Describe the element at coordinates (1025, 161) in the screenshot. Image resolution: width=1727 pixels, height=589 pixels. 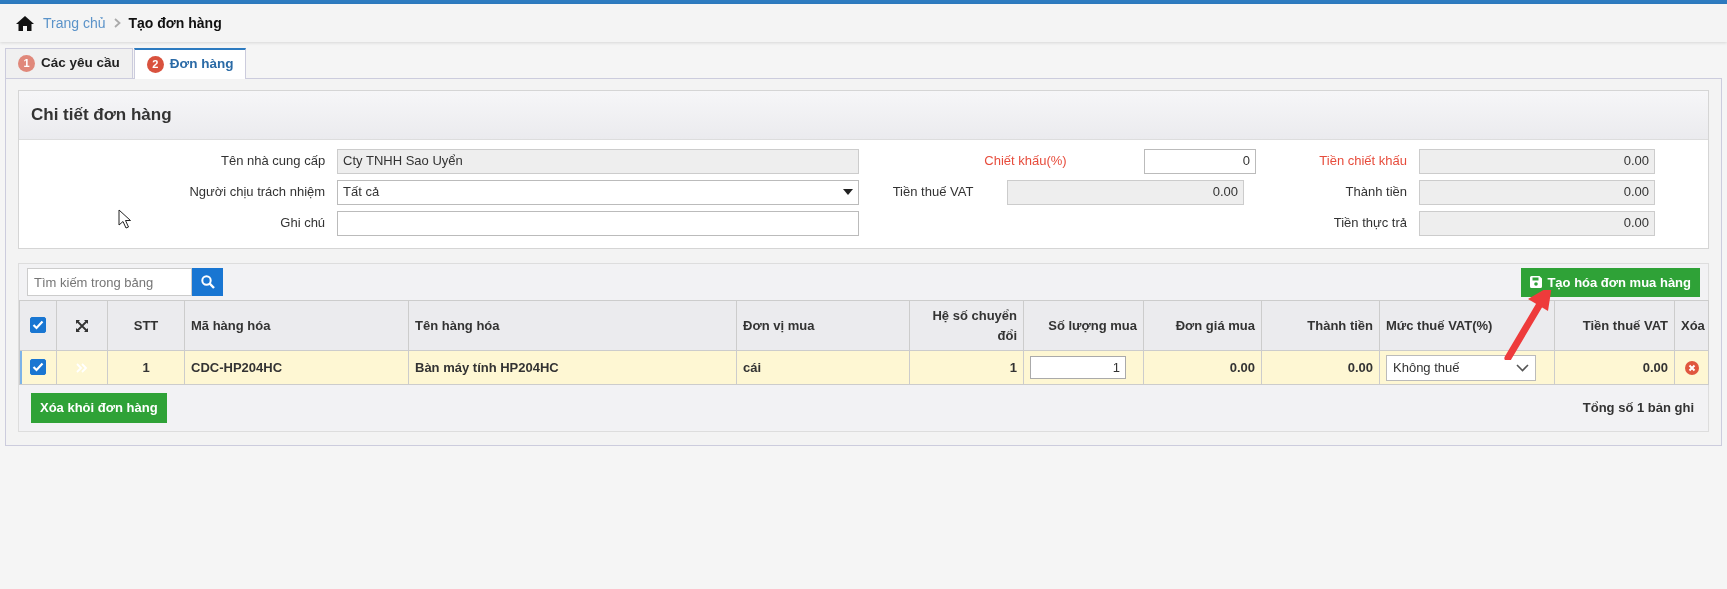
I see `field-label: Chiết khấu(%)` at that location.